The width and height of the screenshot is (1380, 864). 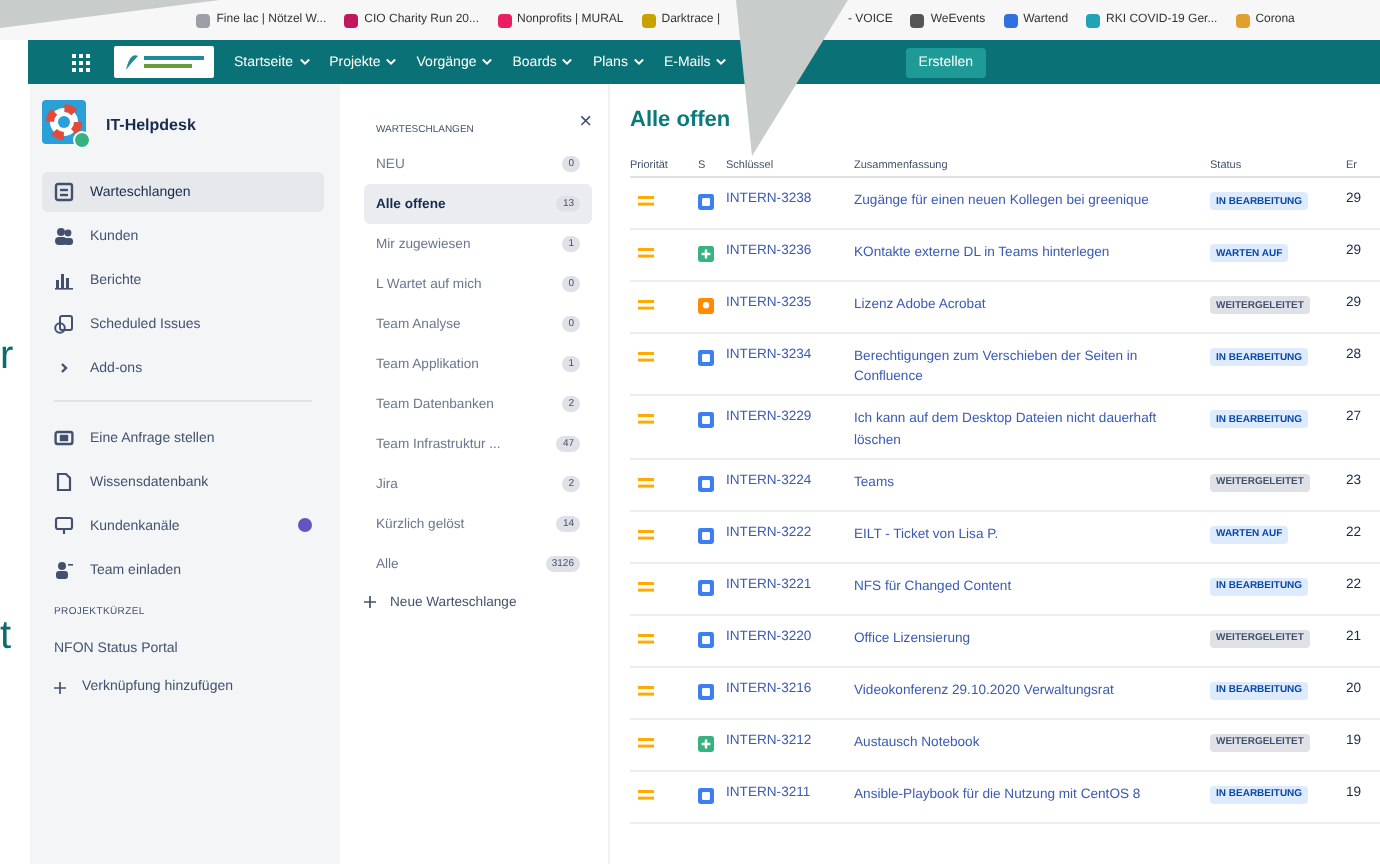 I want to click on app-grid-icon, so click(x=81, y=62).